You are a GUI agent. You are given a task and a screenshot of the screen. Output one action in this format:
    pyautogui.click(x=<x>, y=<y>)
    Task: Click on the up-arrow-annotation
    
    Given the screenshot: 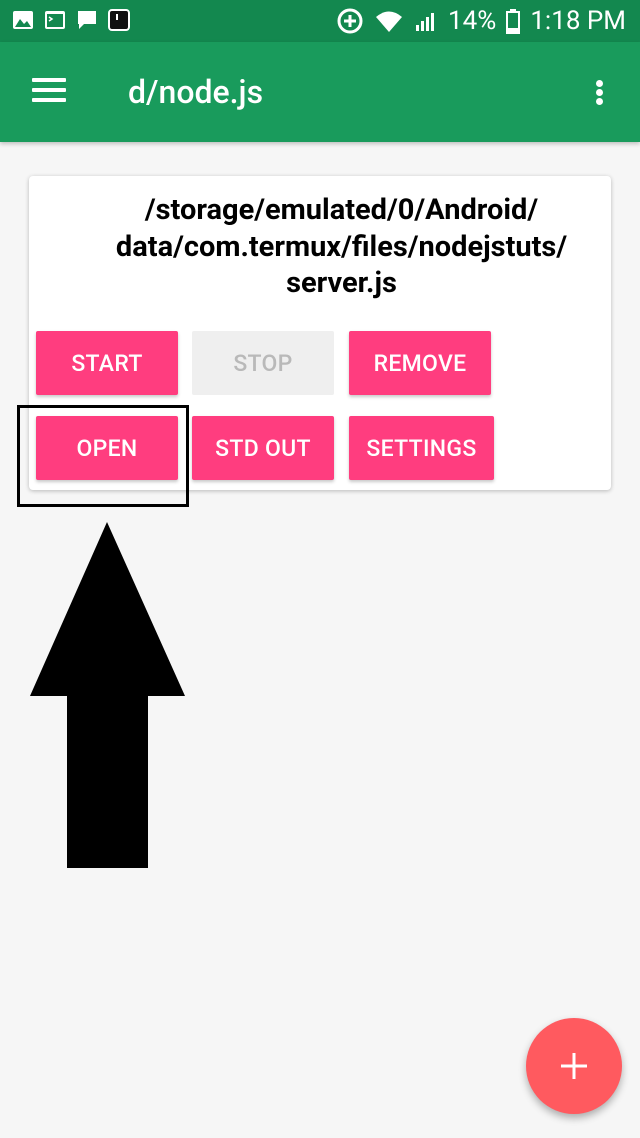 What is the action you would take?
    pyautogui.click(x=107, y=695)
    